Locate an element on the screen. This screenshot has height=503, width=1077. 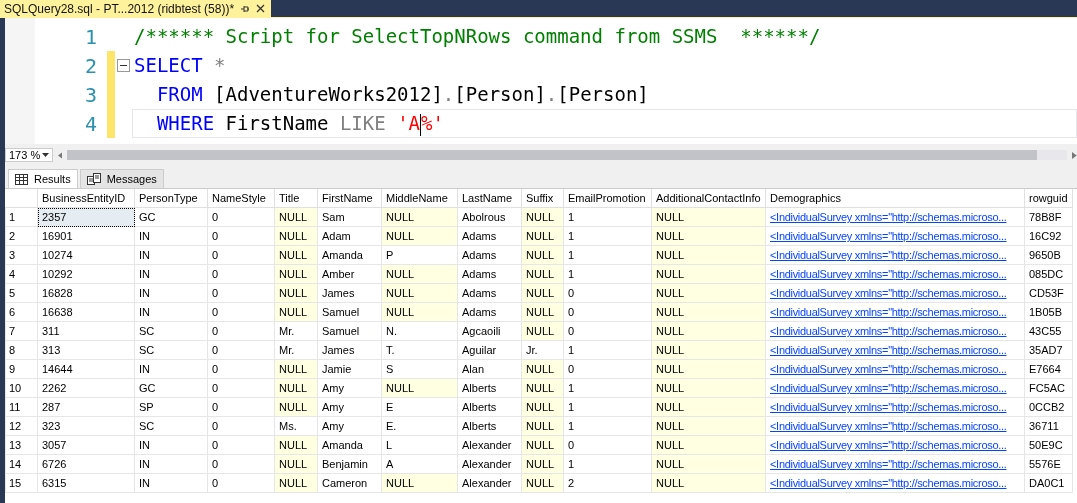
close-icon is located at coordinates (261, 8).